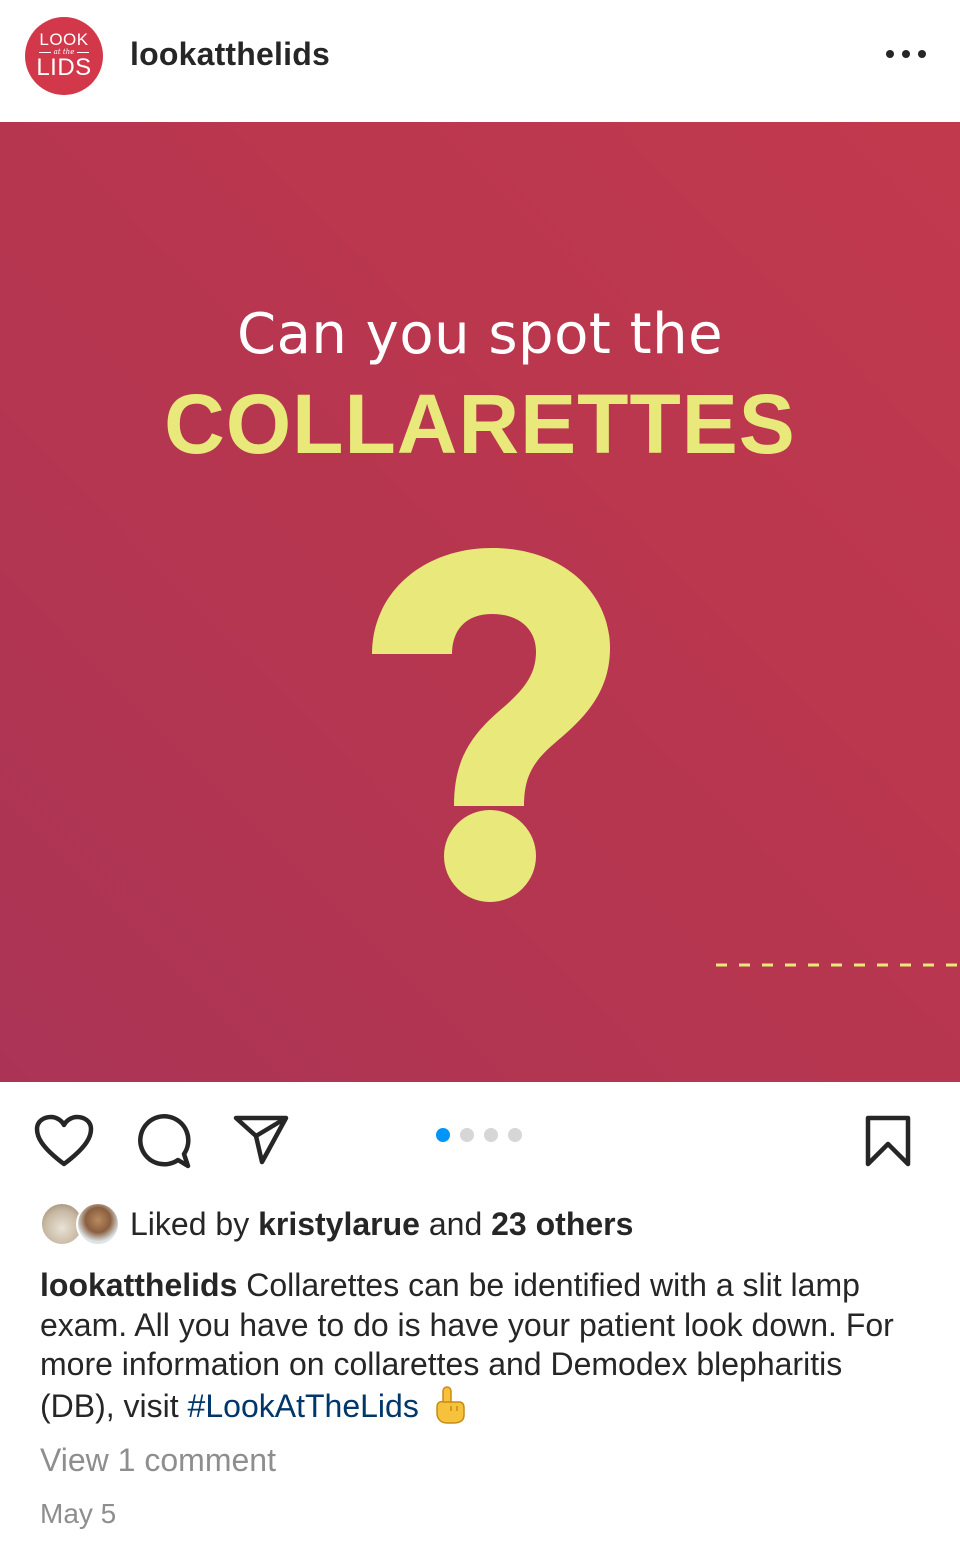 This screenshot has width=960, height=1564. I want to click on image-headline-emphasis: COLLARETTES, so click(480, 424).